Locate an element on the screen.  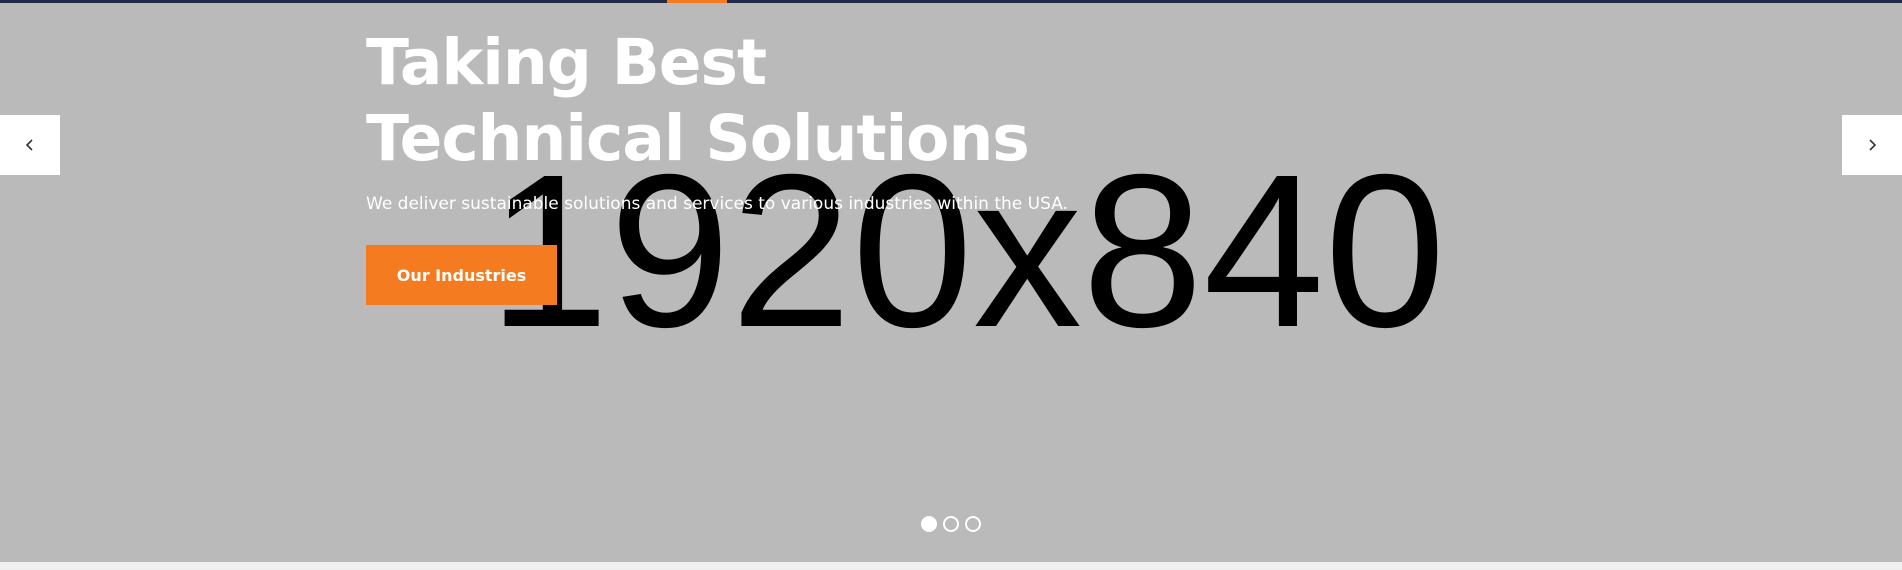
slider-pagination is located at coordinates (951, 524).